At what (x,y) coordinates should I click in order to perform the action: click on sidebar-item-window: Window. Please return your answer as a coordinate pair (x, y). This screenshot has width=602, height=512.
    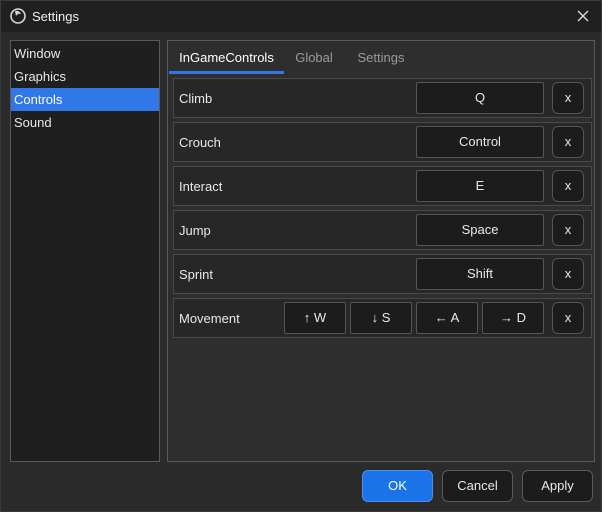
    Looking at the image, I should click on (85, 53).